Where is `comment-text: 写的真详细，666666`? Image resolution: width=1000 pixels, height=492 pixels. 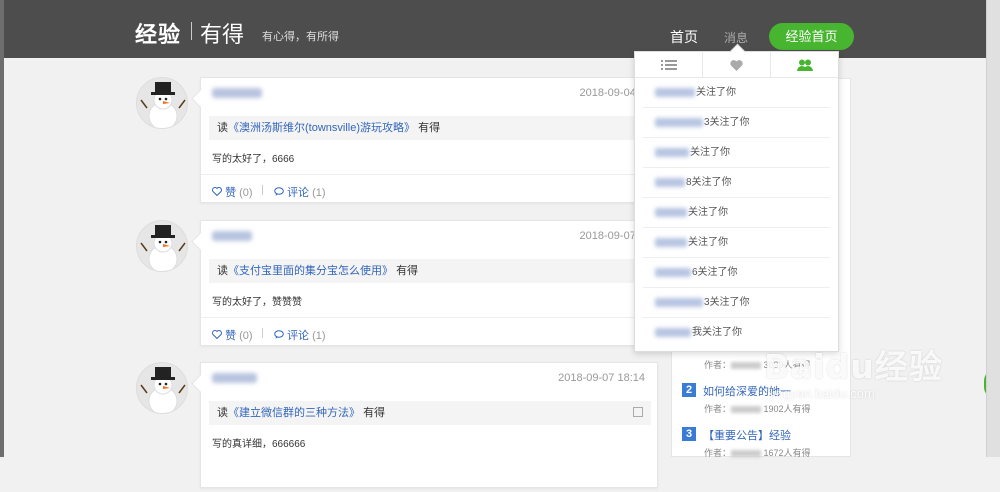 comment-text: 写的真详细，666666 is located at coordinates (259, 444).